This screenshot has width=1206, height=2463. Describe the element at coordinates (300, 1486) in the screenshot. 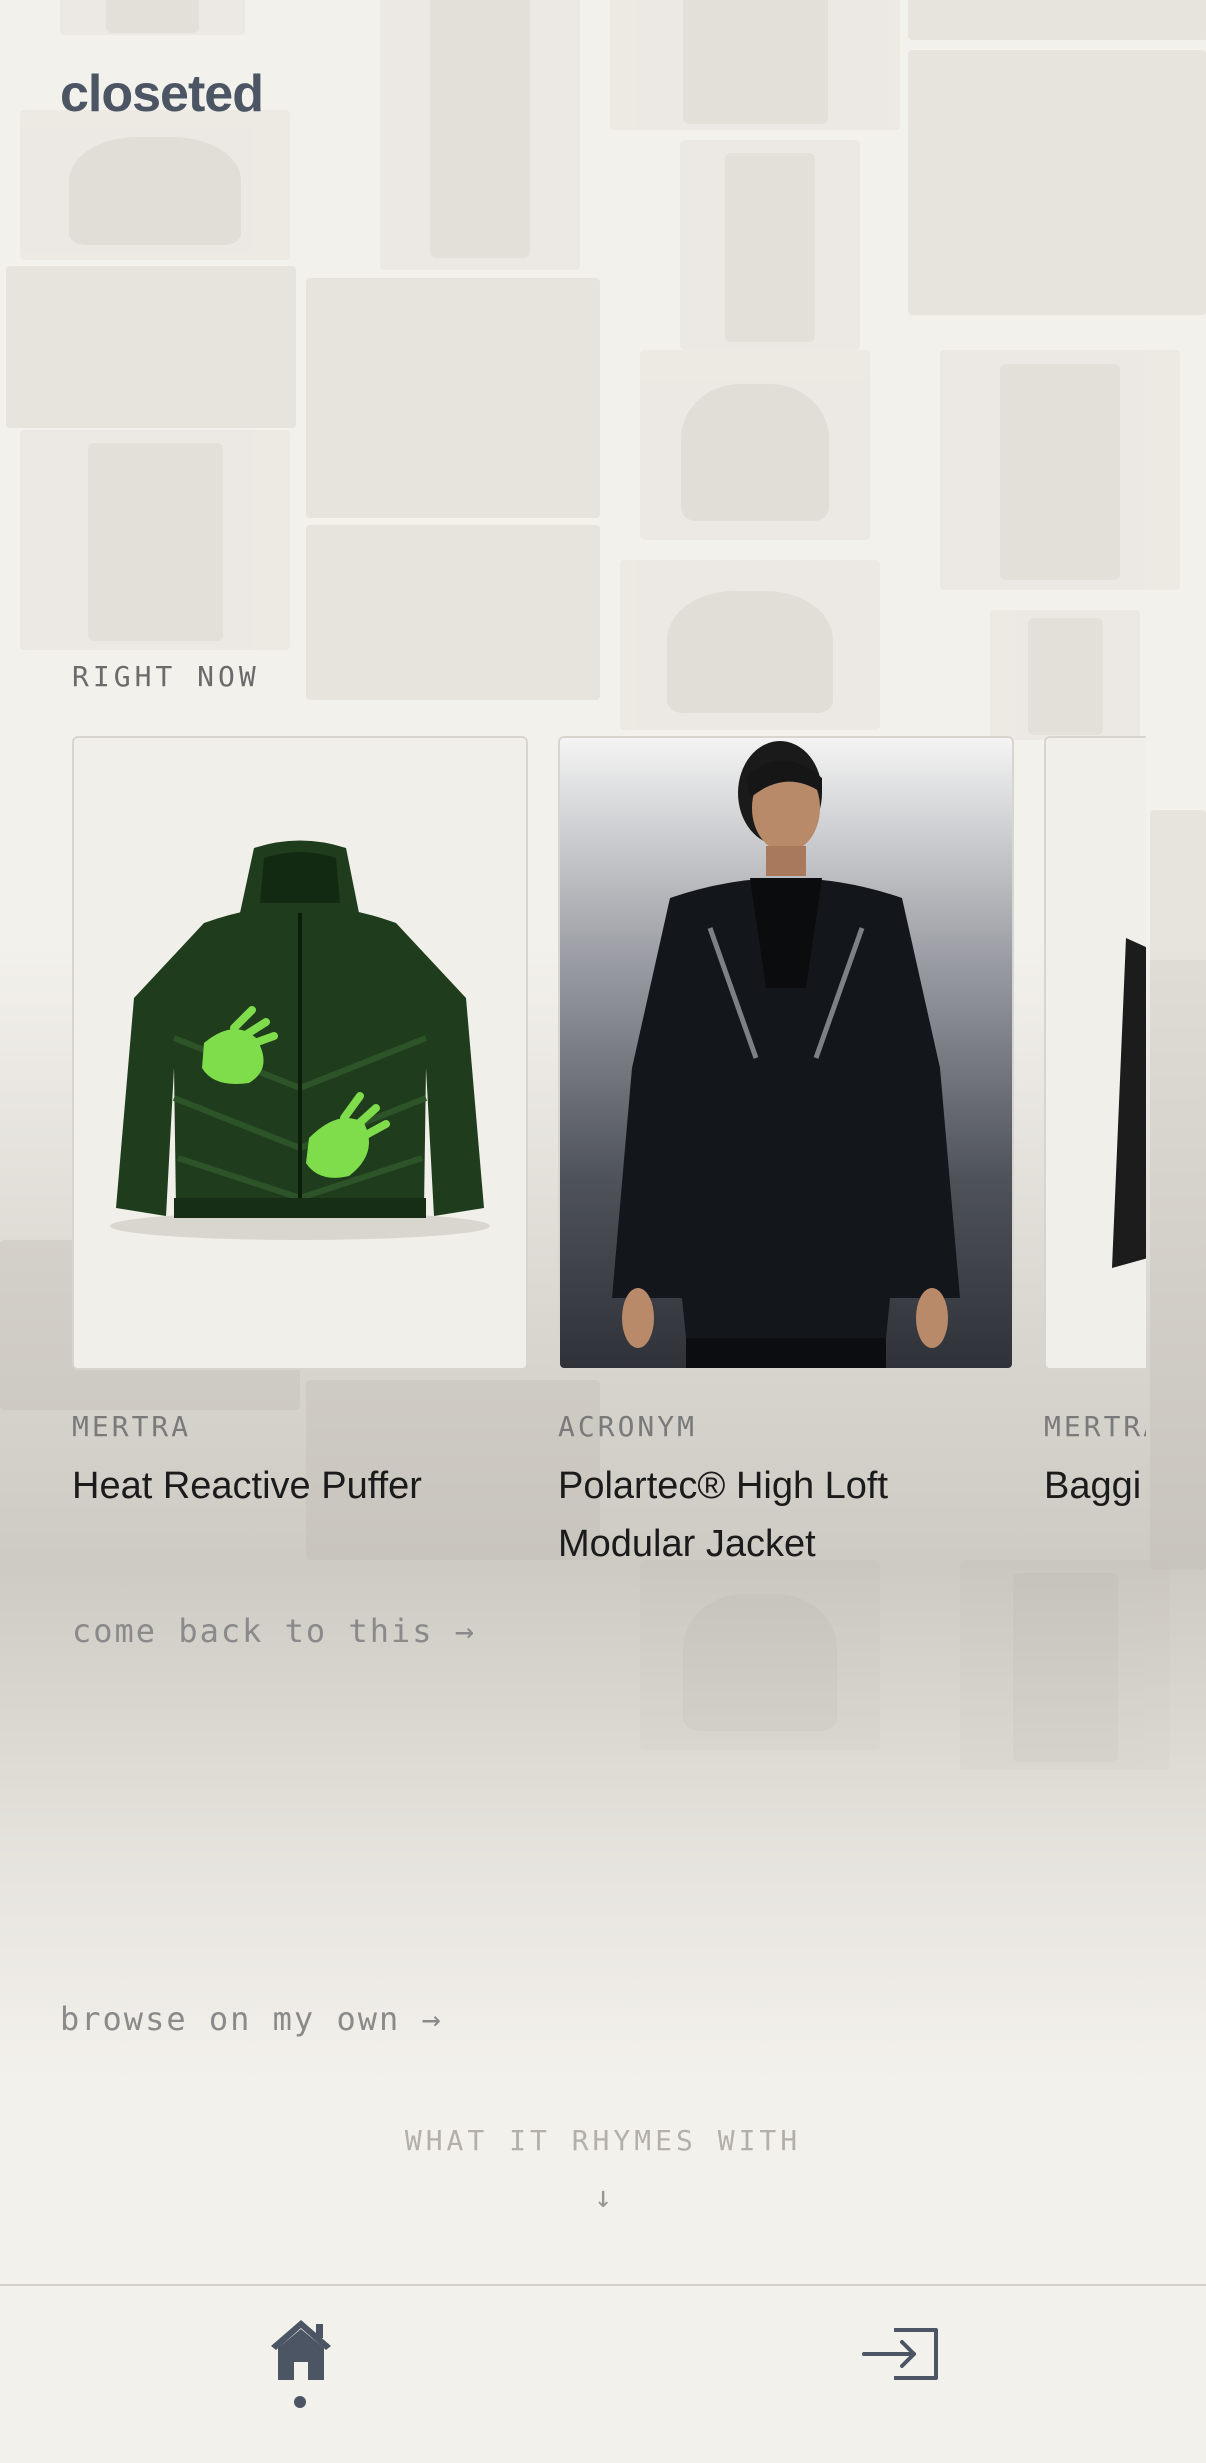

I see `product-name: Heat Reactive Puffer` at that location.